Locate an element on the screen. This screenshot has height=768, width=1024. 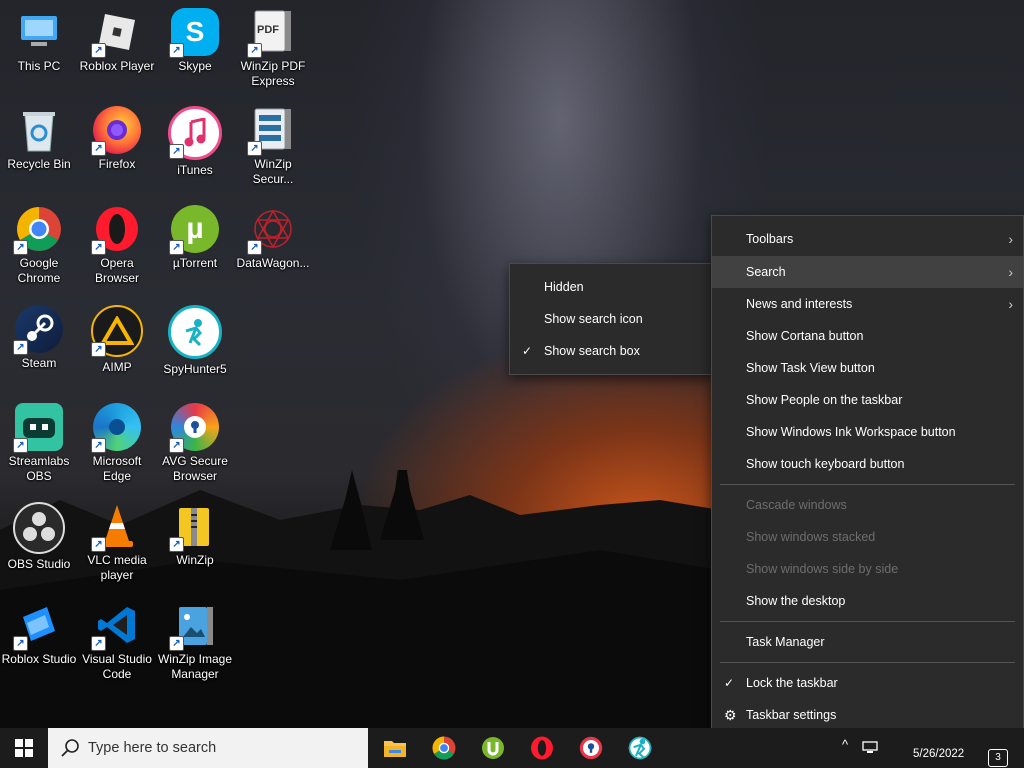
utorrent-icon: µ ↗ is located at coordinates (194, 230).